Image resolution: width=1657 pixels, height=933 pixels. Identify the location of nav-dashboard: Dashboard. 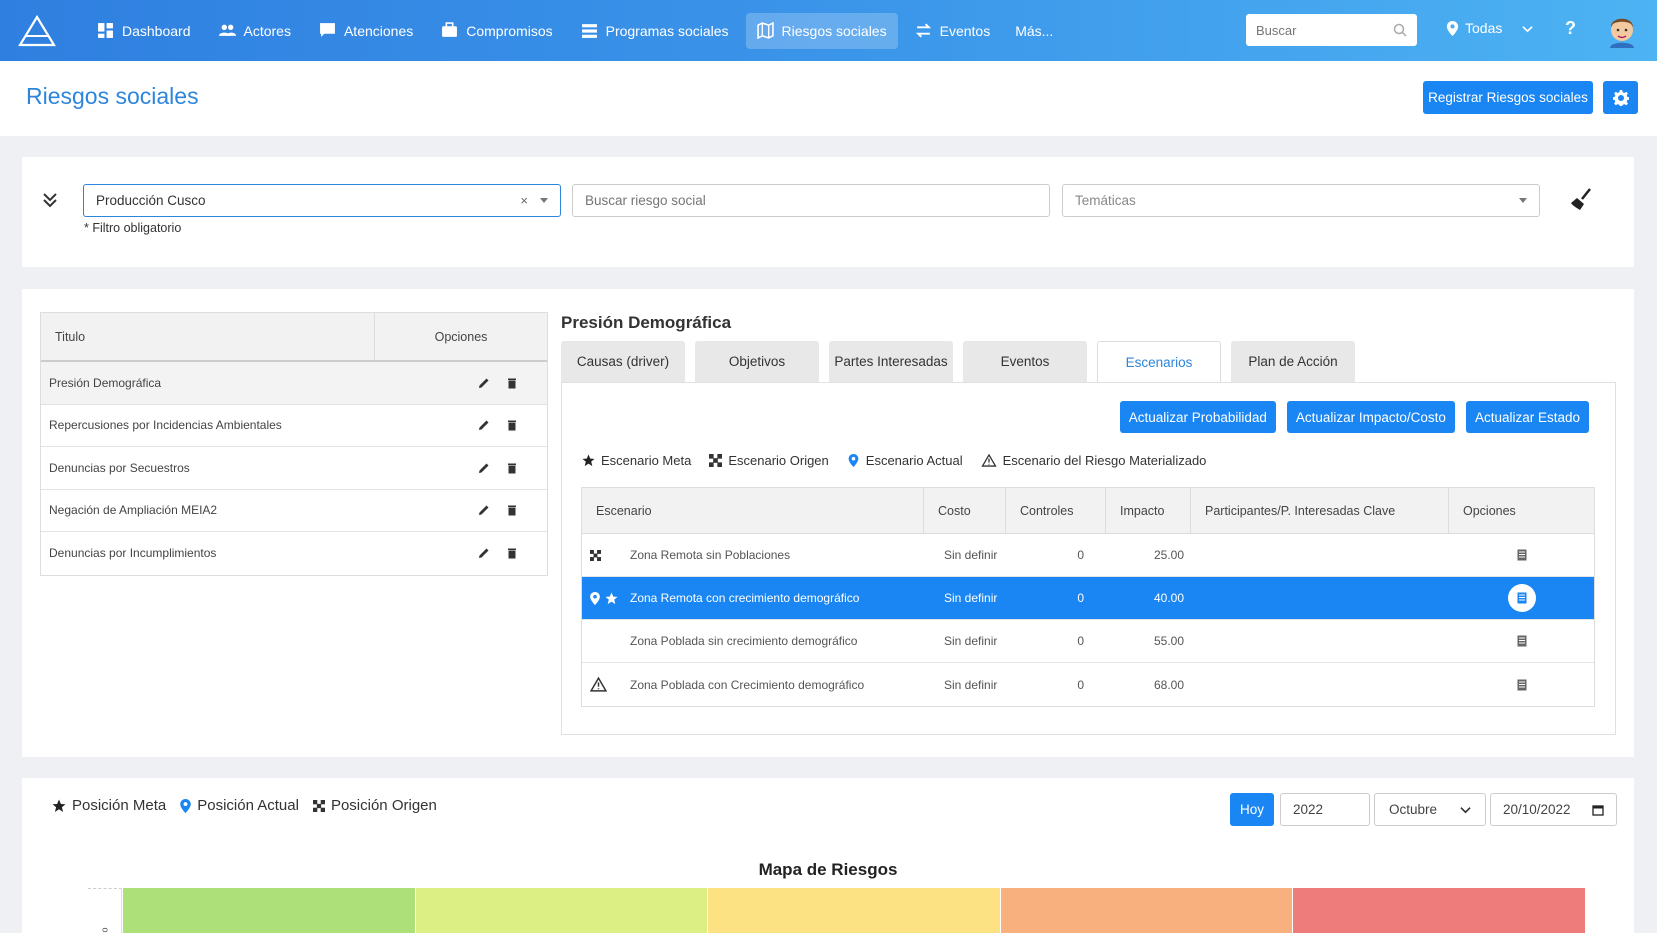
(144, 31).